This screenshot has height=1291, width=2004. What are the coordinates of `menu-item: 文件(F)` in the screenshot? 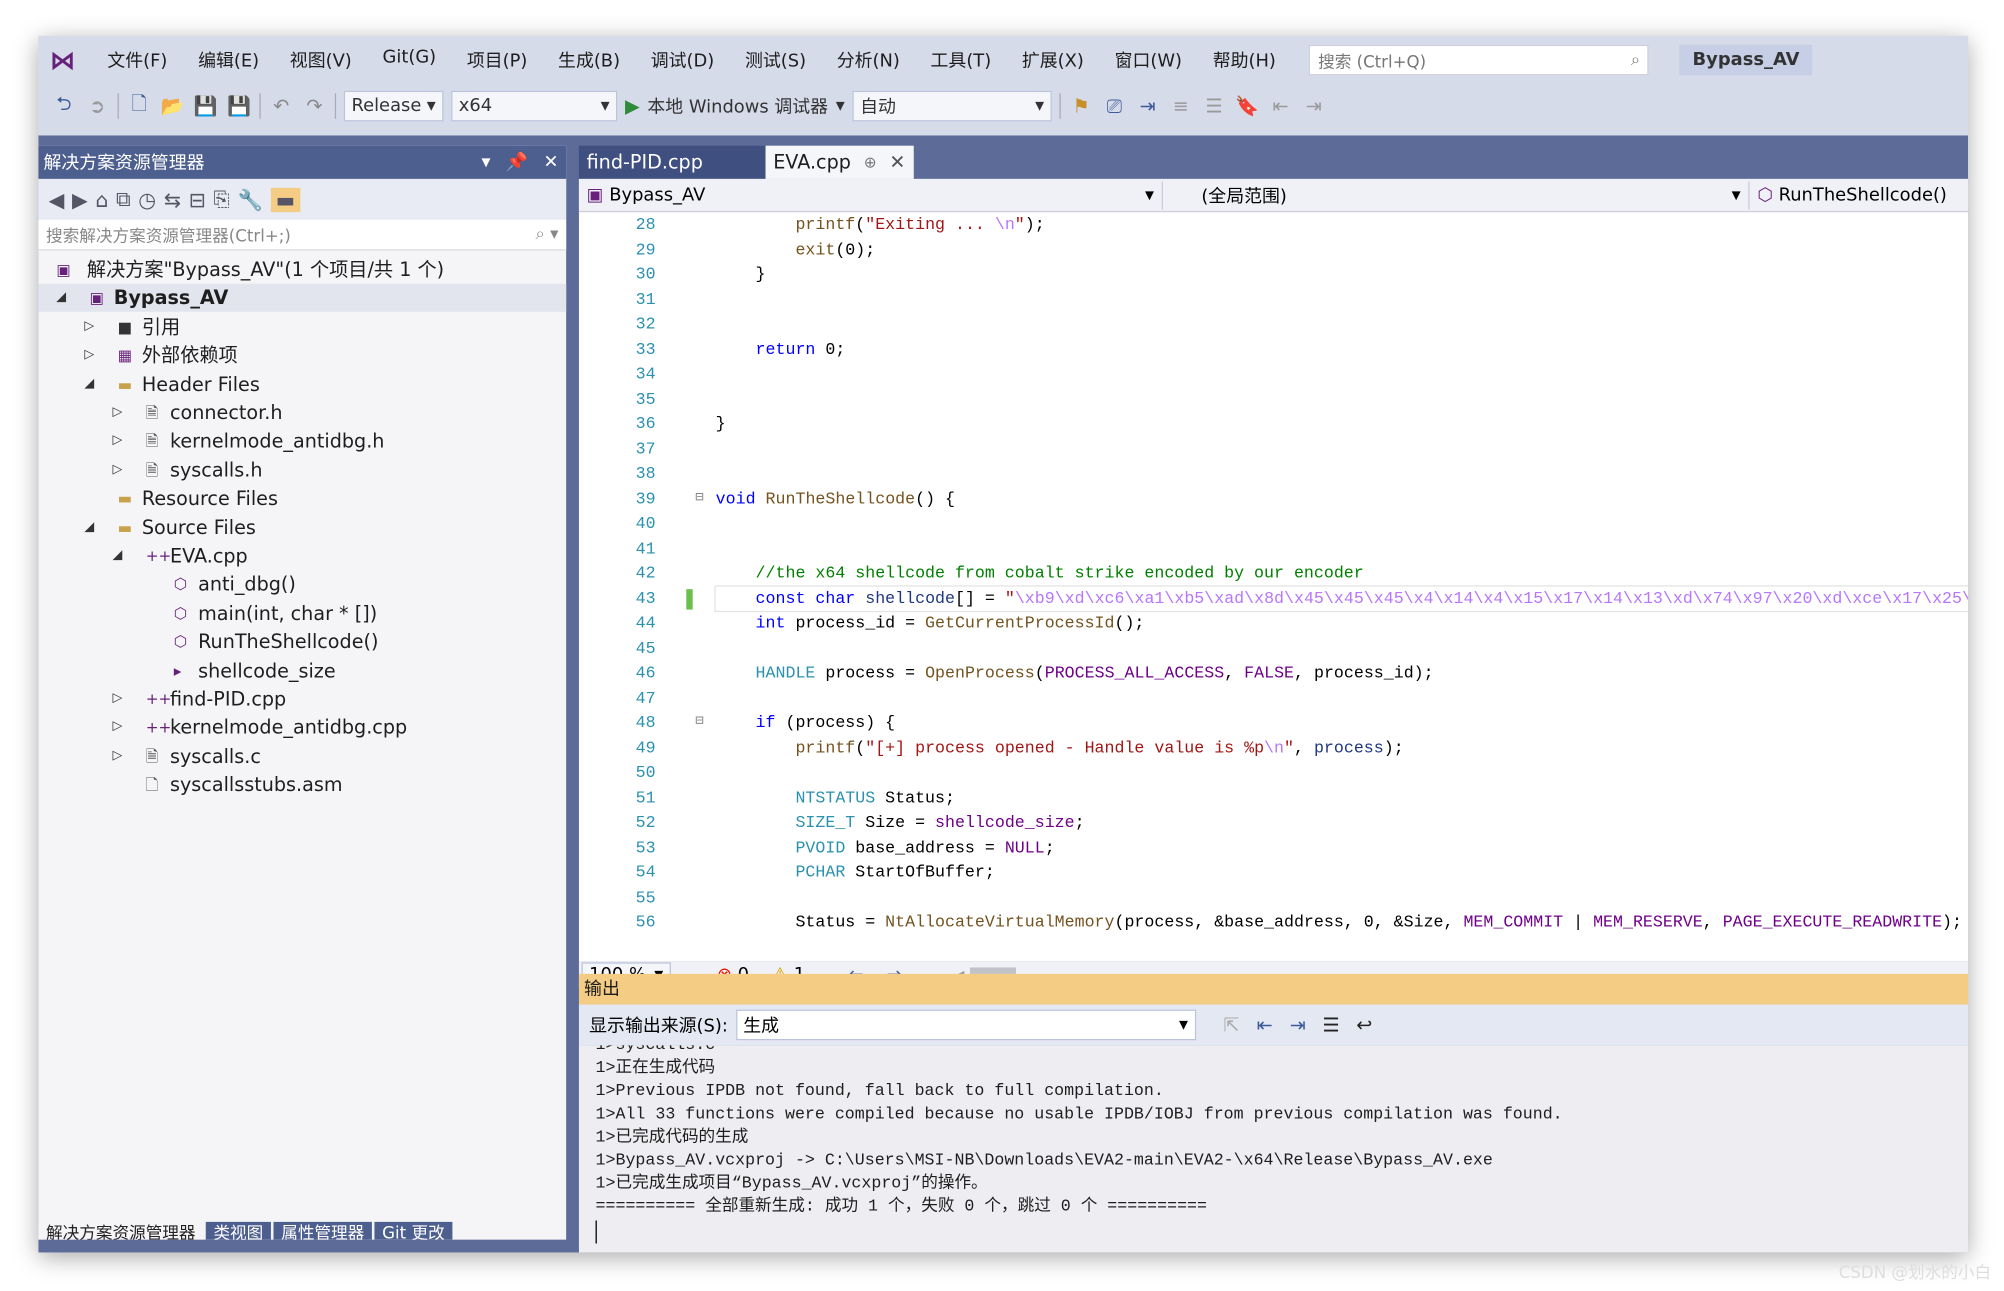 It's located at (137, 60).